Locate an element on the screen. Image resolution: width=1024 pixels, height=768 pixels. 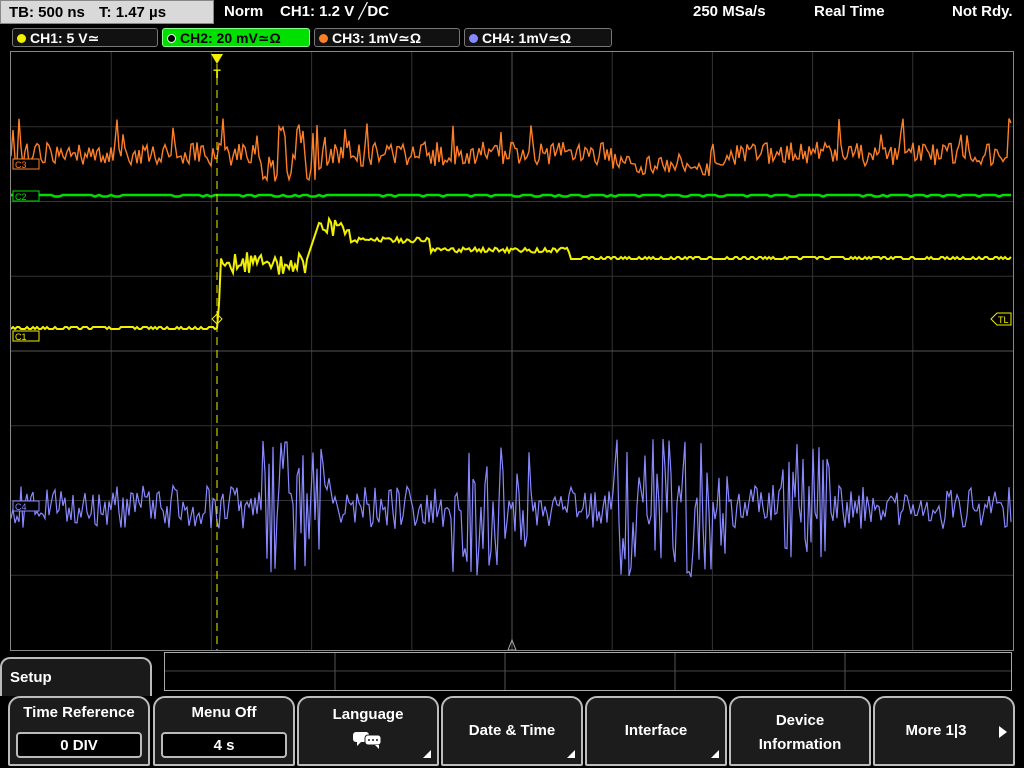
ch1-waveform is located at coordinates (511, 273).